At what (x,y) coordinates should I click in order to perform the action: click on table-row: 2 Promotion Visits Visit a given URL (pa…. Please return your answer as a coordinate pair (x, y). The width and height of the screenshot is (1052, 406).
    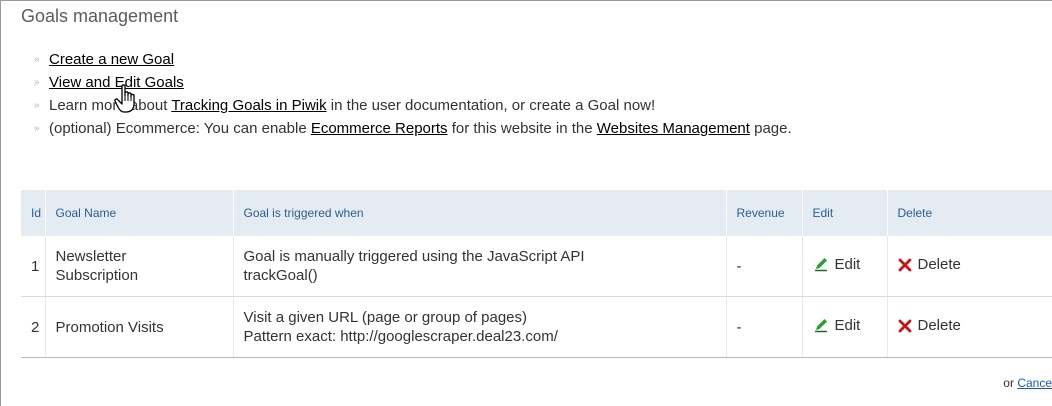
    Looking at the image, I should click on (536, 327).